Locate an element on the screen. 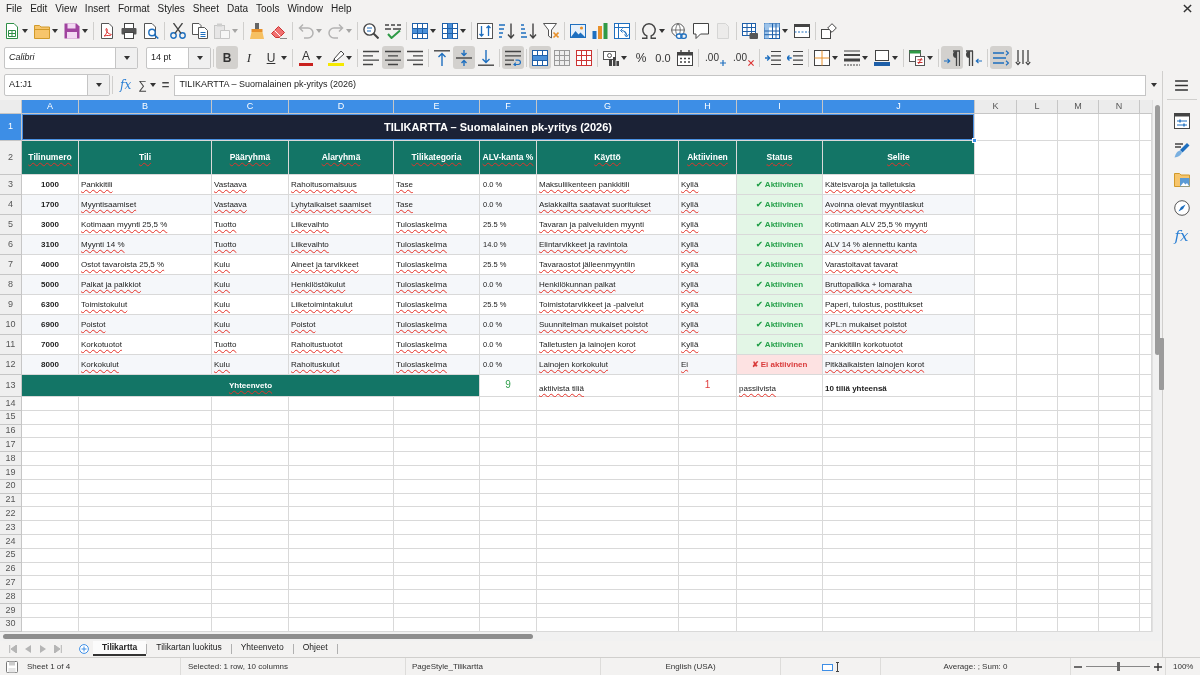 The height and width of the screenshot is (675, 1200). column-header: L is located at coordinates (1037, 107).